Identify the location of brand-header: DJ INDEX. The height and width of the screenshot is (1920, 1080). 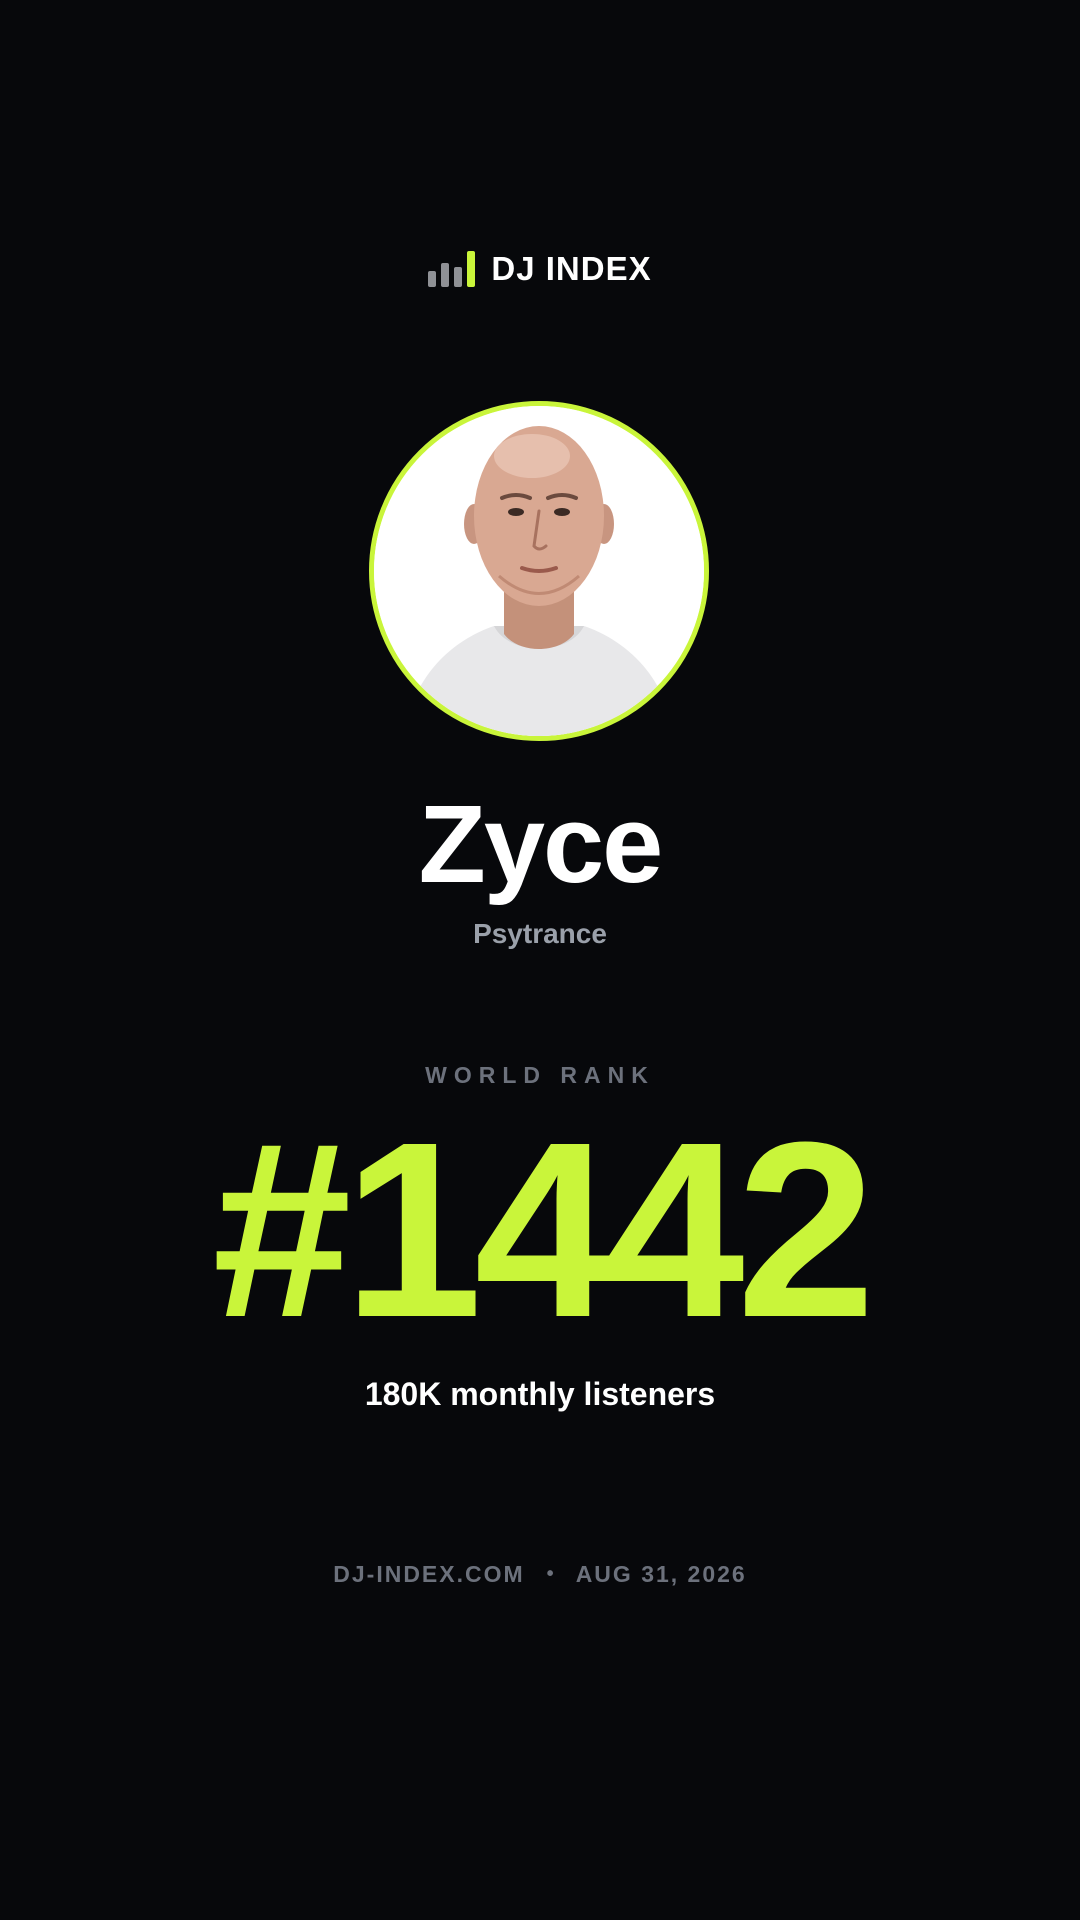
(540, 269).